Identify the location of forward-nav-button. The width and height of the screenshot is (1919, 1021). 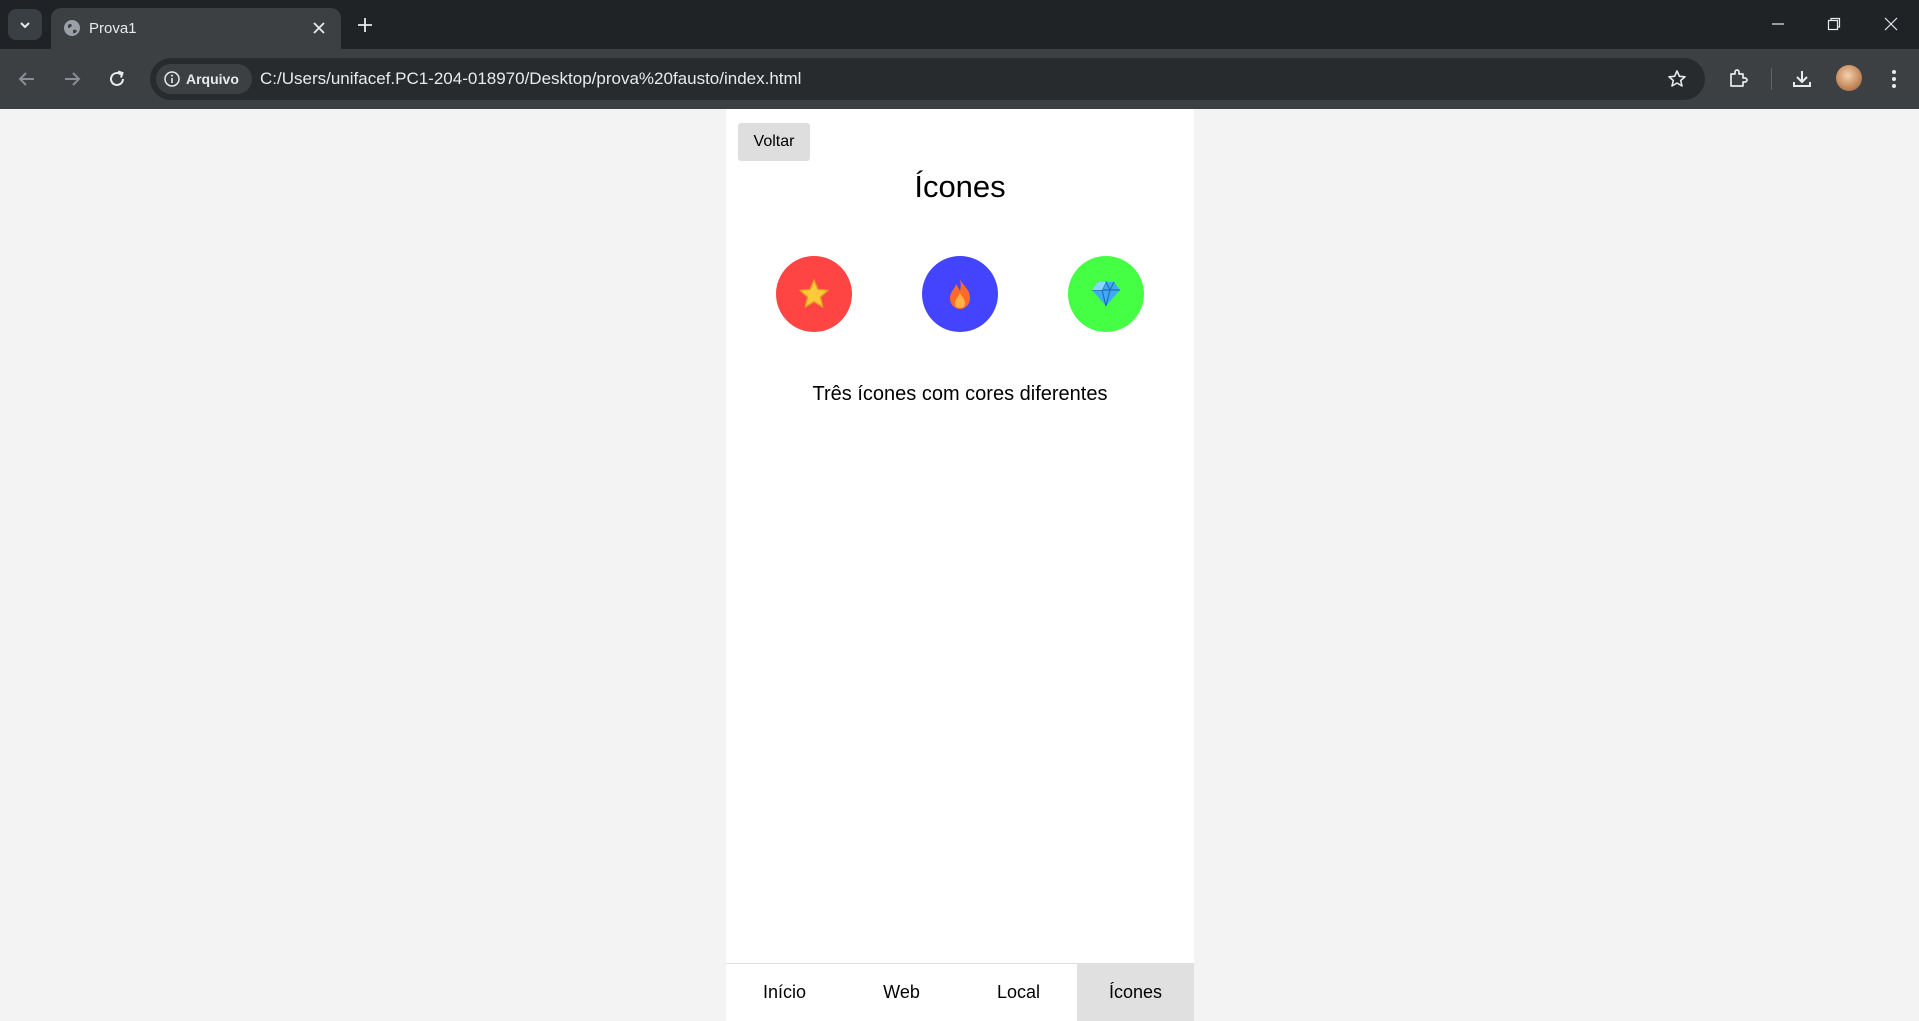
(72, 79).